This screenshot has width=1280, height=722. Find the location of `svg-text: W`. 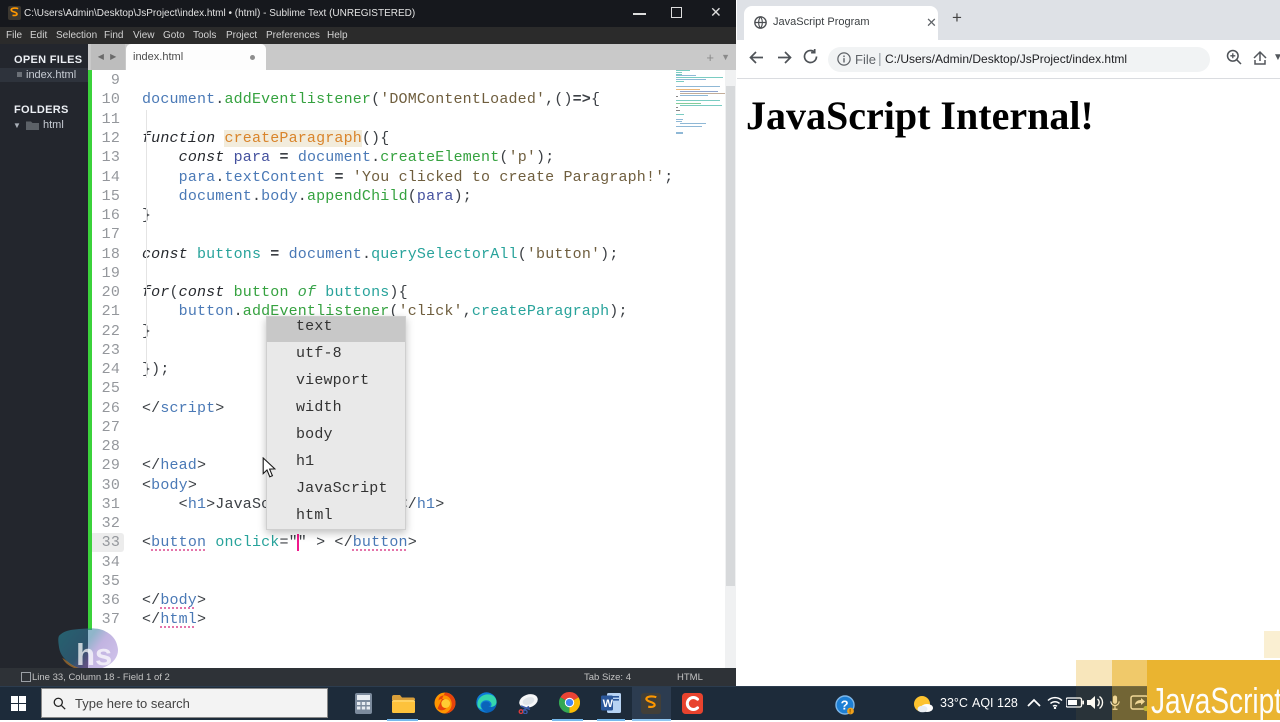

svg-text: W is located at coordinates (608, 704).